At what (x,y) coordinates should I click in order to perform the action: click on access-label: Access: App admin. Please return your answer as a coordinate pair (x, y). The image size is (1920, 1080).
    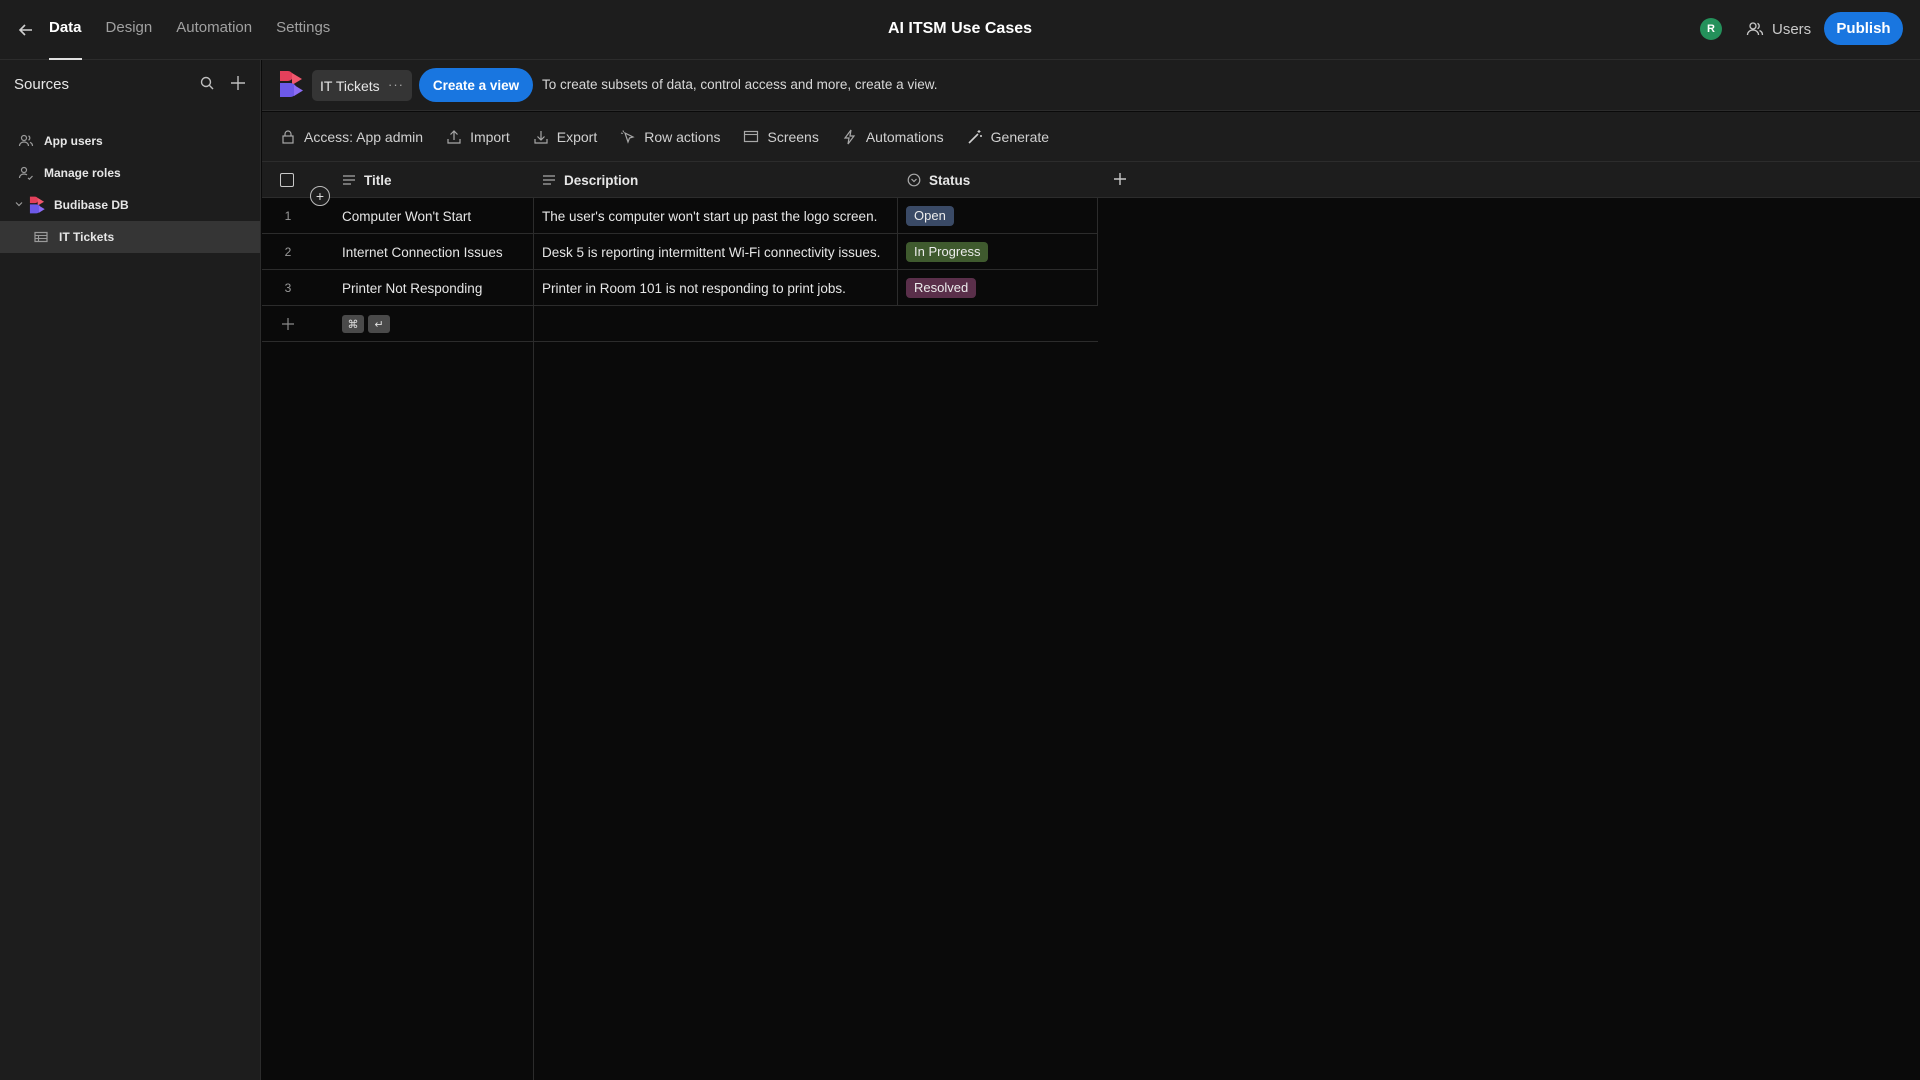
    Looking at the image, I should click on (364, 136).